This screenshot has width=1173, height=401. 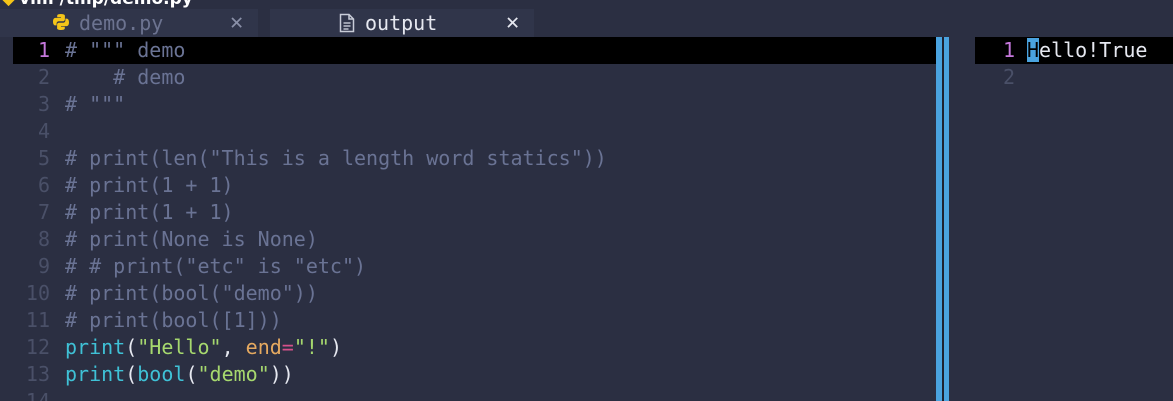 I want to click on code-text: # print(None is None), so click(x=191, y=239).